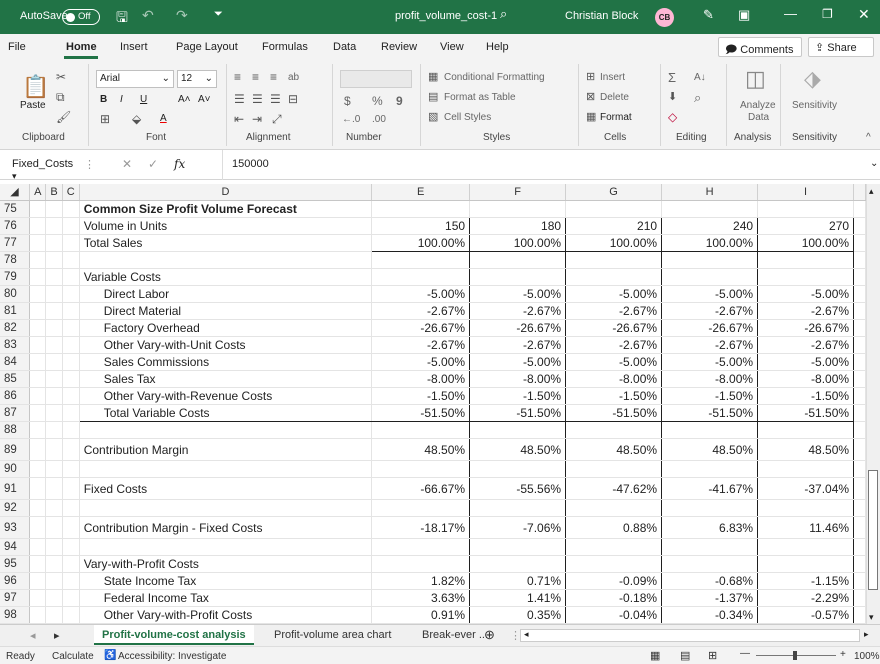 Image resolution: width=880 pixels, height=664 pixels. Describe the element at coordinates (226, 226) in the screenshot. I see `row-label-cell: Volume in Units` at that location.